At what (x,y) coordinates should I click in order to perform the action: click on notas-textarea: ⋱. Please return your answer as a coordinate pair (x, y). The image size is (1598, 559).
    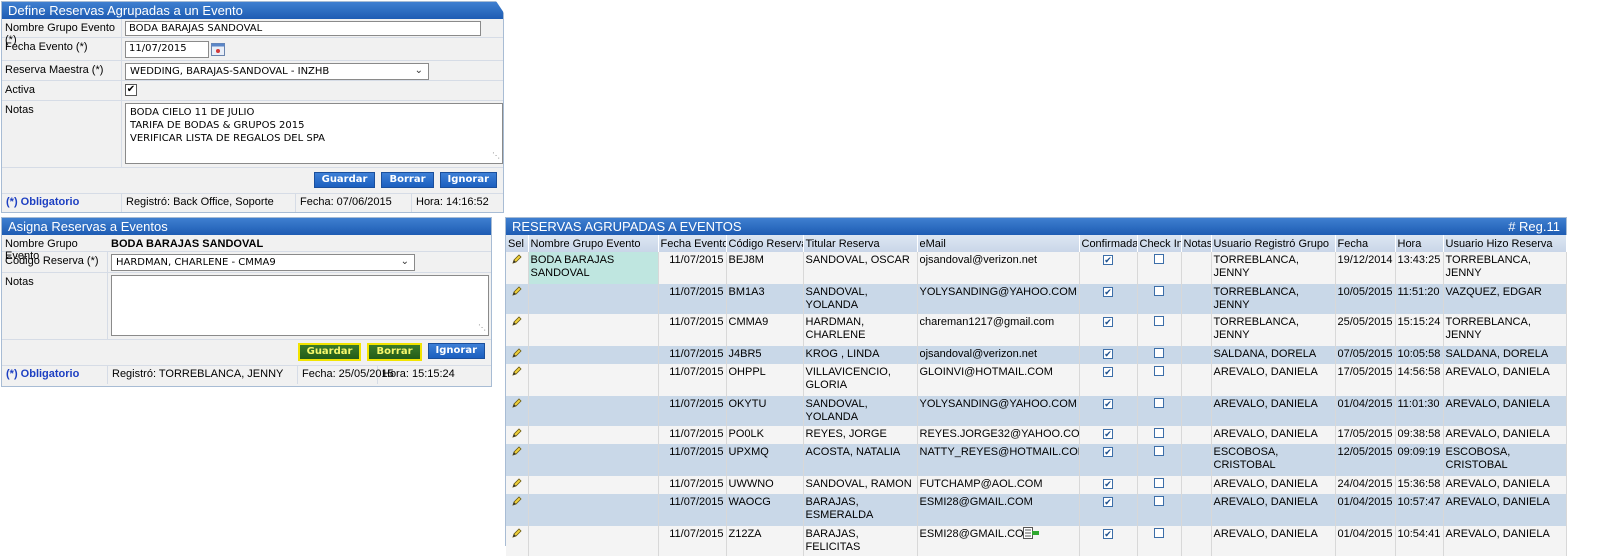
    Looking at the image, I should click on (300, 305).